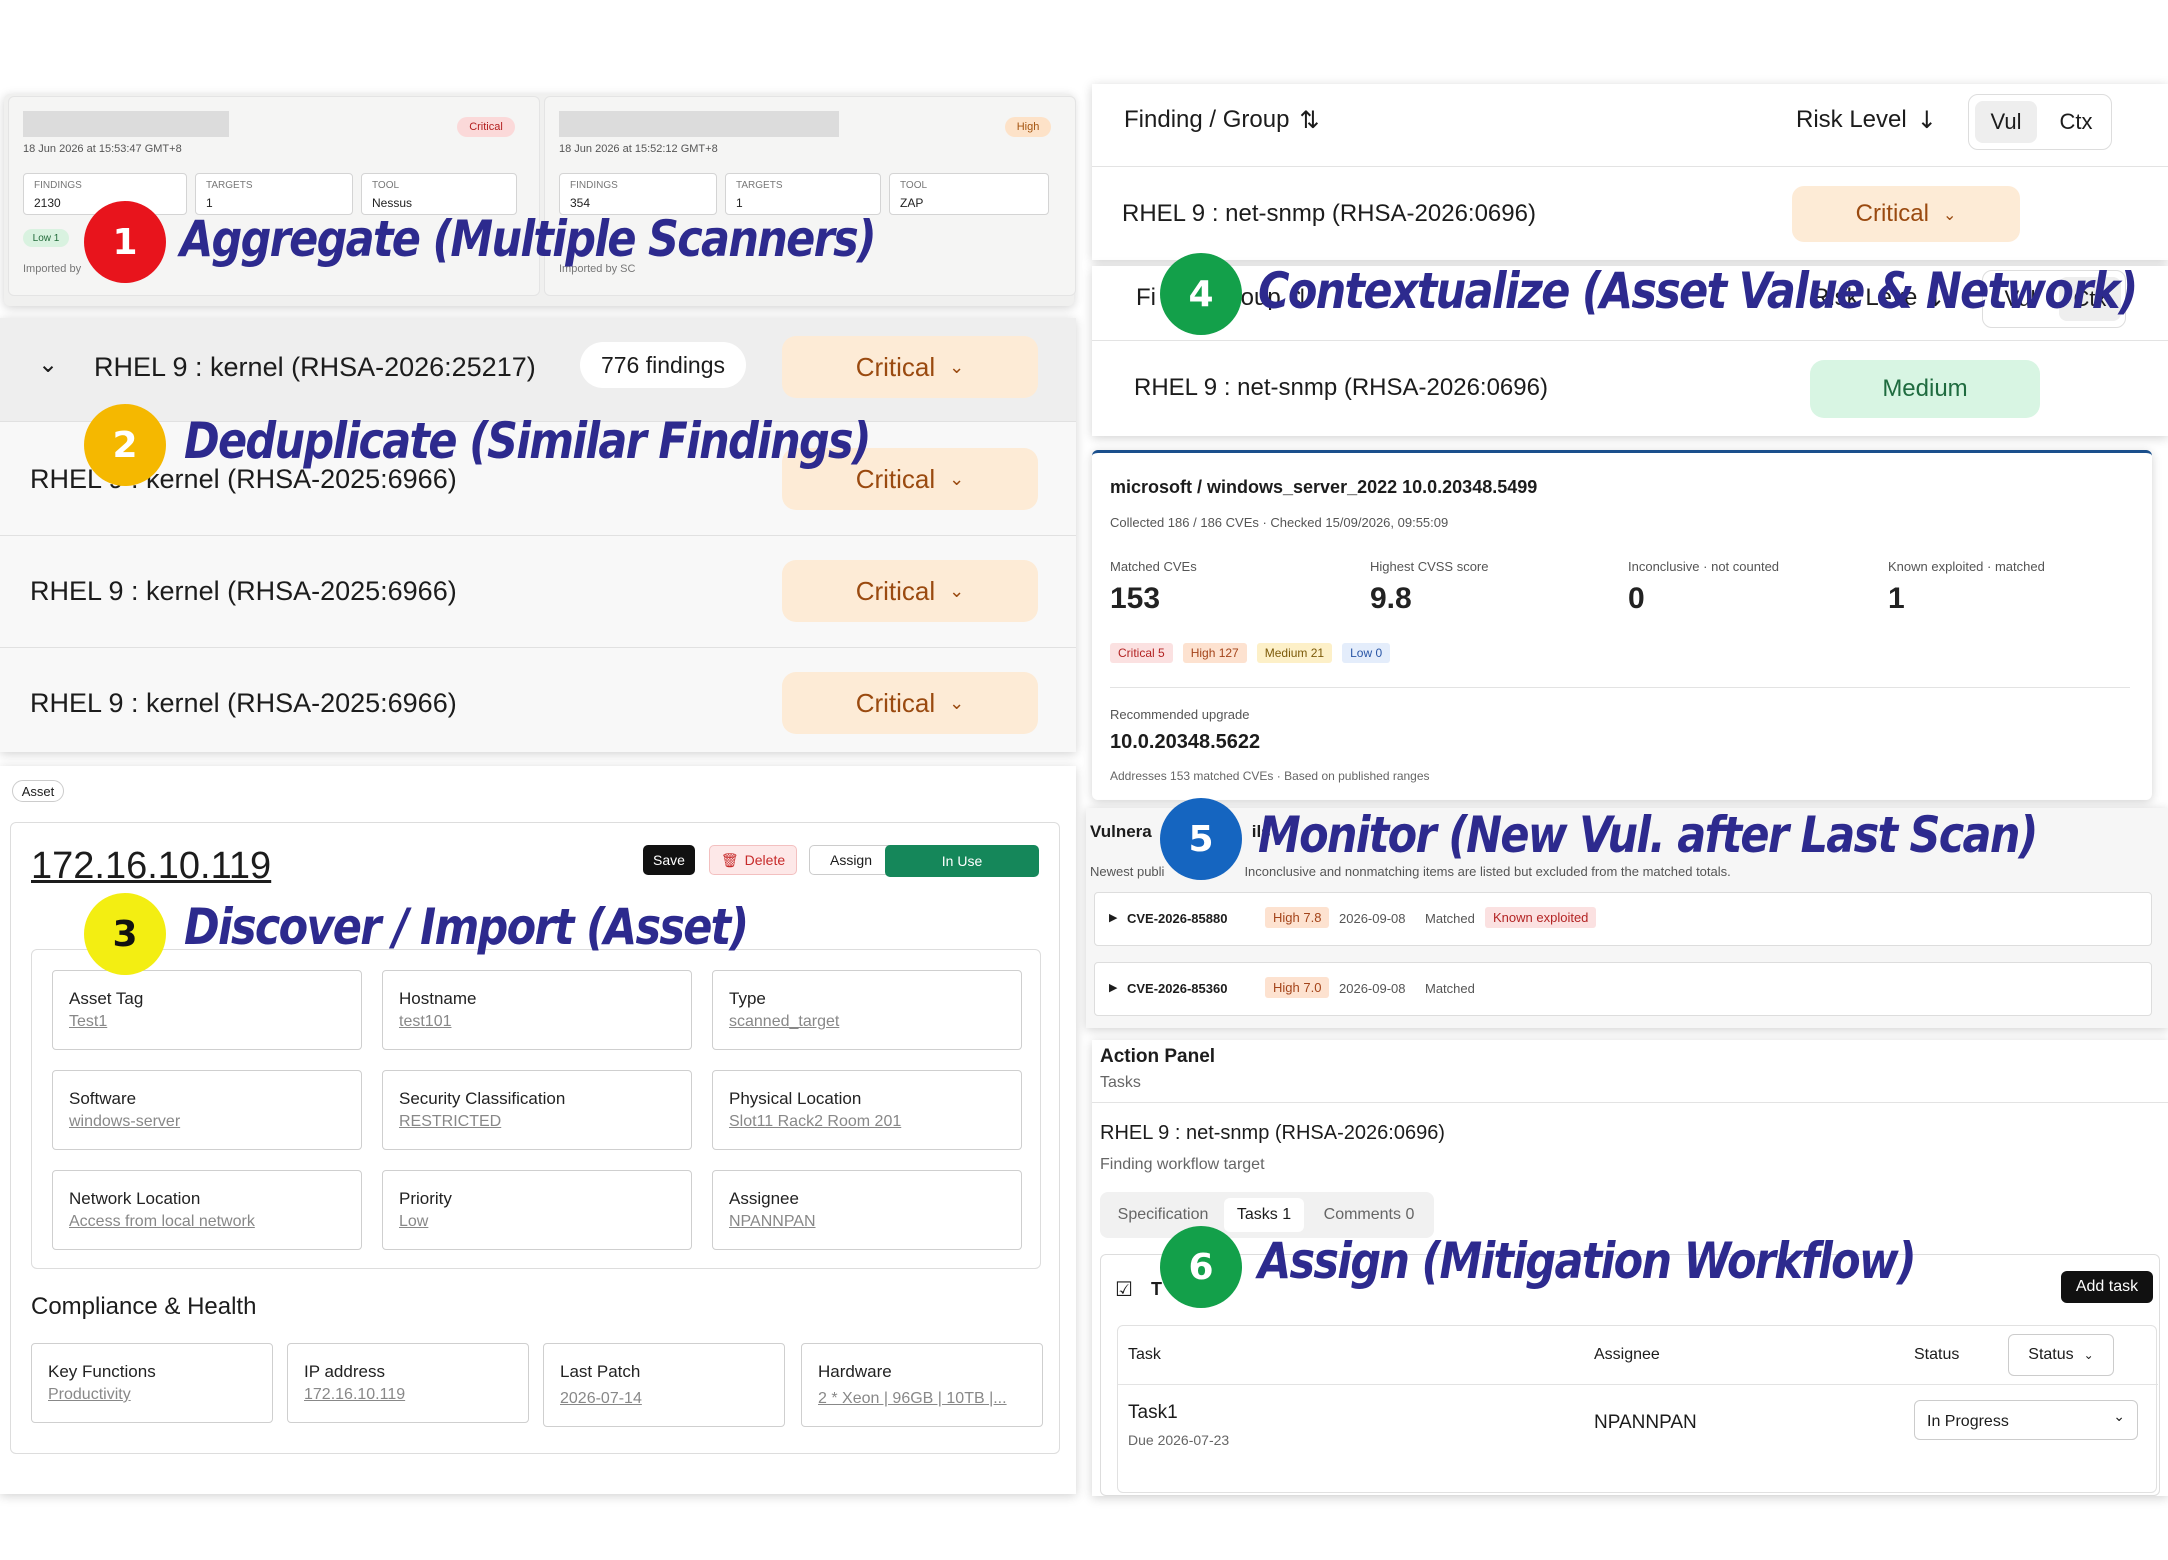 Image resolution: width=2168 pixels, height=1560 pixels. What do you see at coordinates (38, 791) in the screenshot?
I see `asset-tag-chip: Asset` at bounding box center [38, 791].